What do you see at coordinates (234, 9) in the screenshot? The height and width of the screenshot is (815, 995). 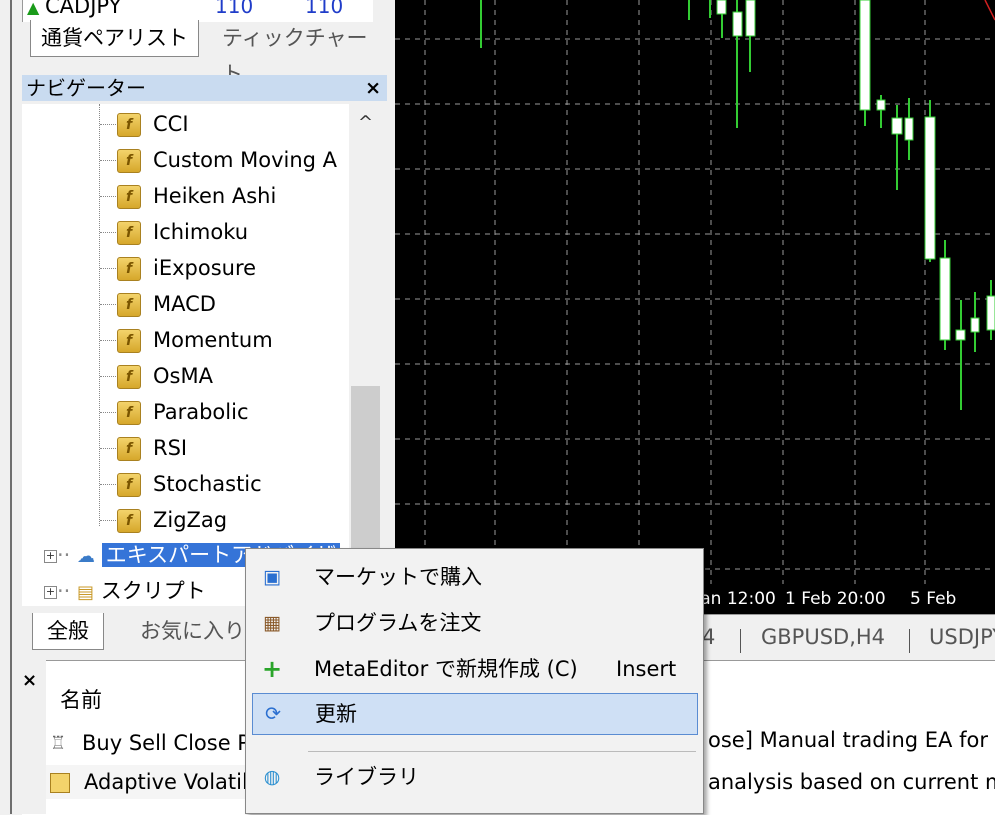 I see `bid-value: 110` at bounding box center [234, 9].